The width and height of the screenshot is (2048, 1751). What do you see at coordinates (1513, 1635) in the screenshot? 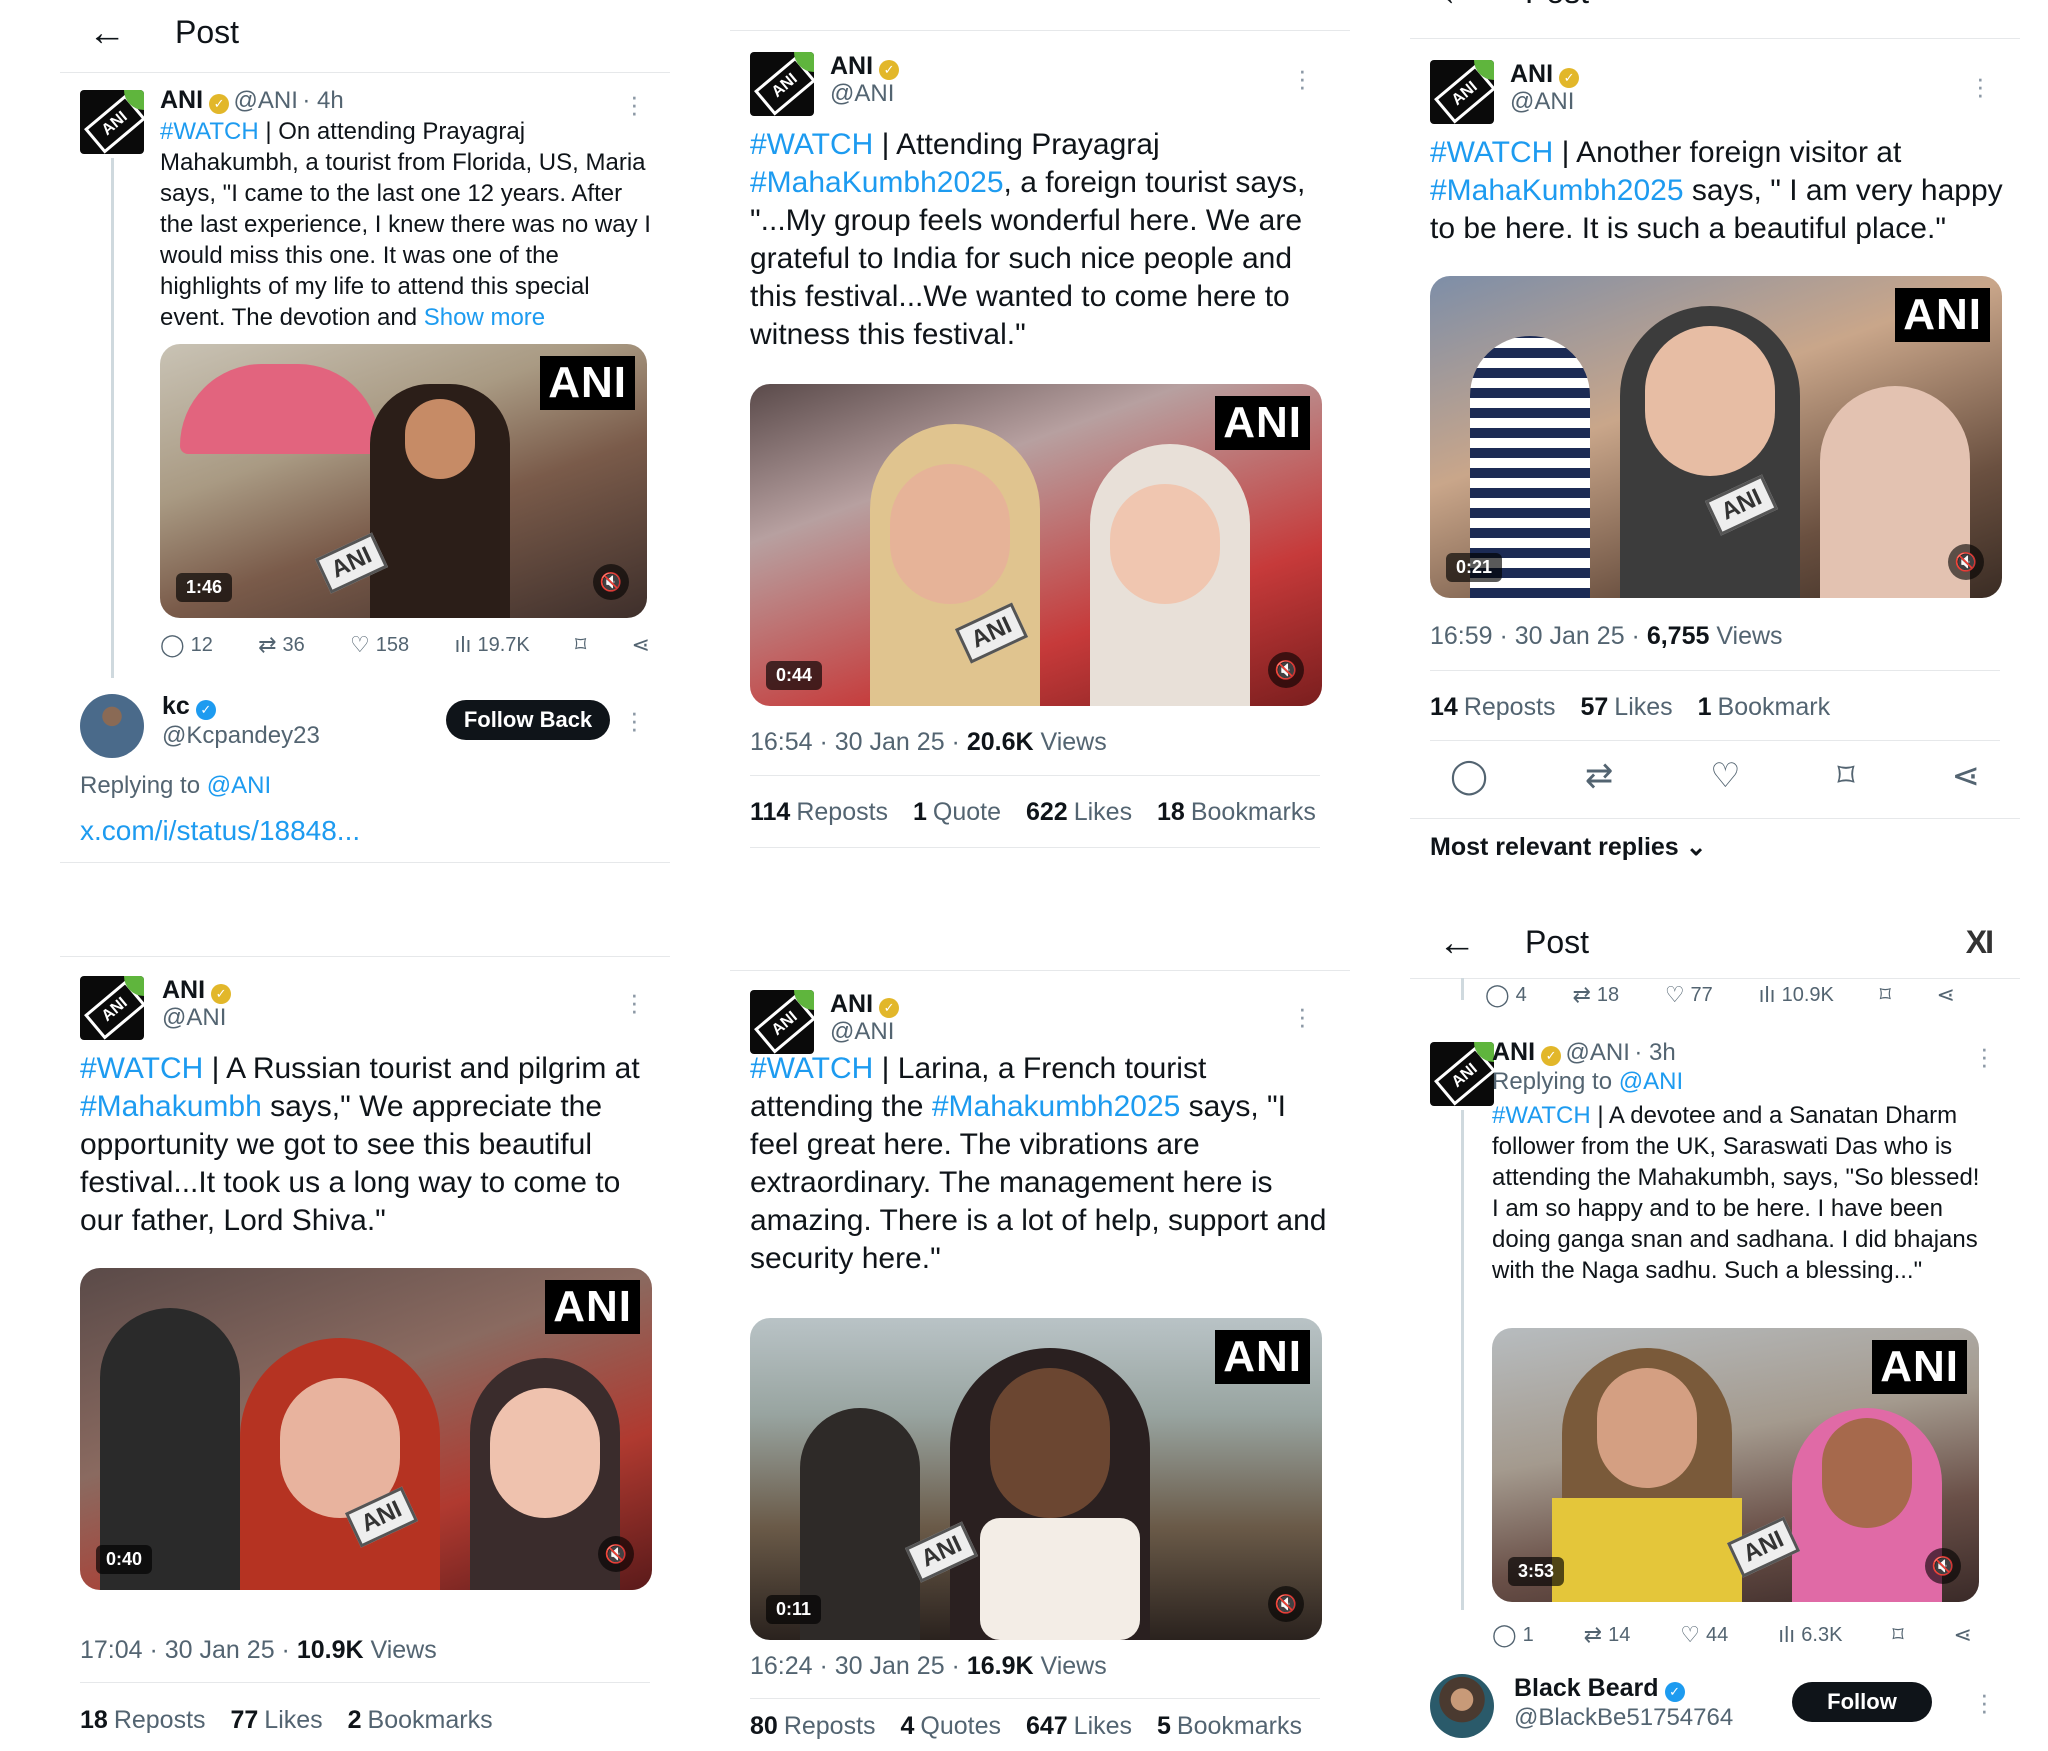
I see `reply-button: ◯ 1` at bounding box center [1513, 1635].